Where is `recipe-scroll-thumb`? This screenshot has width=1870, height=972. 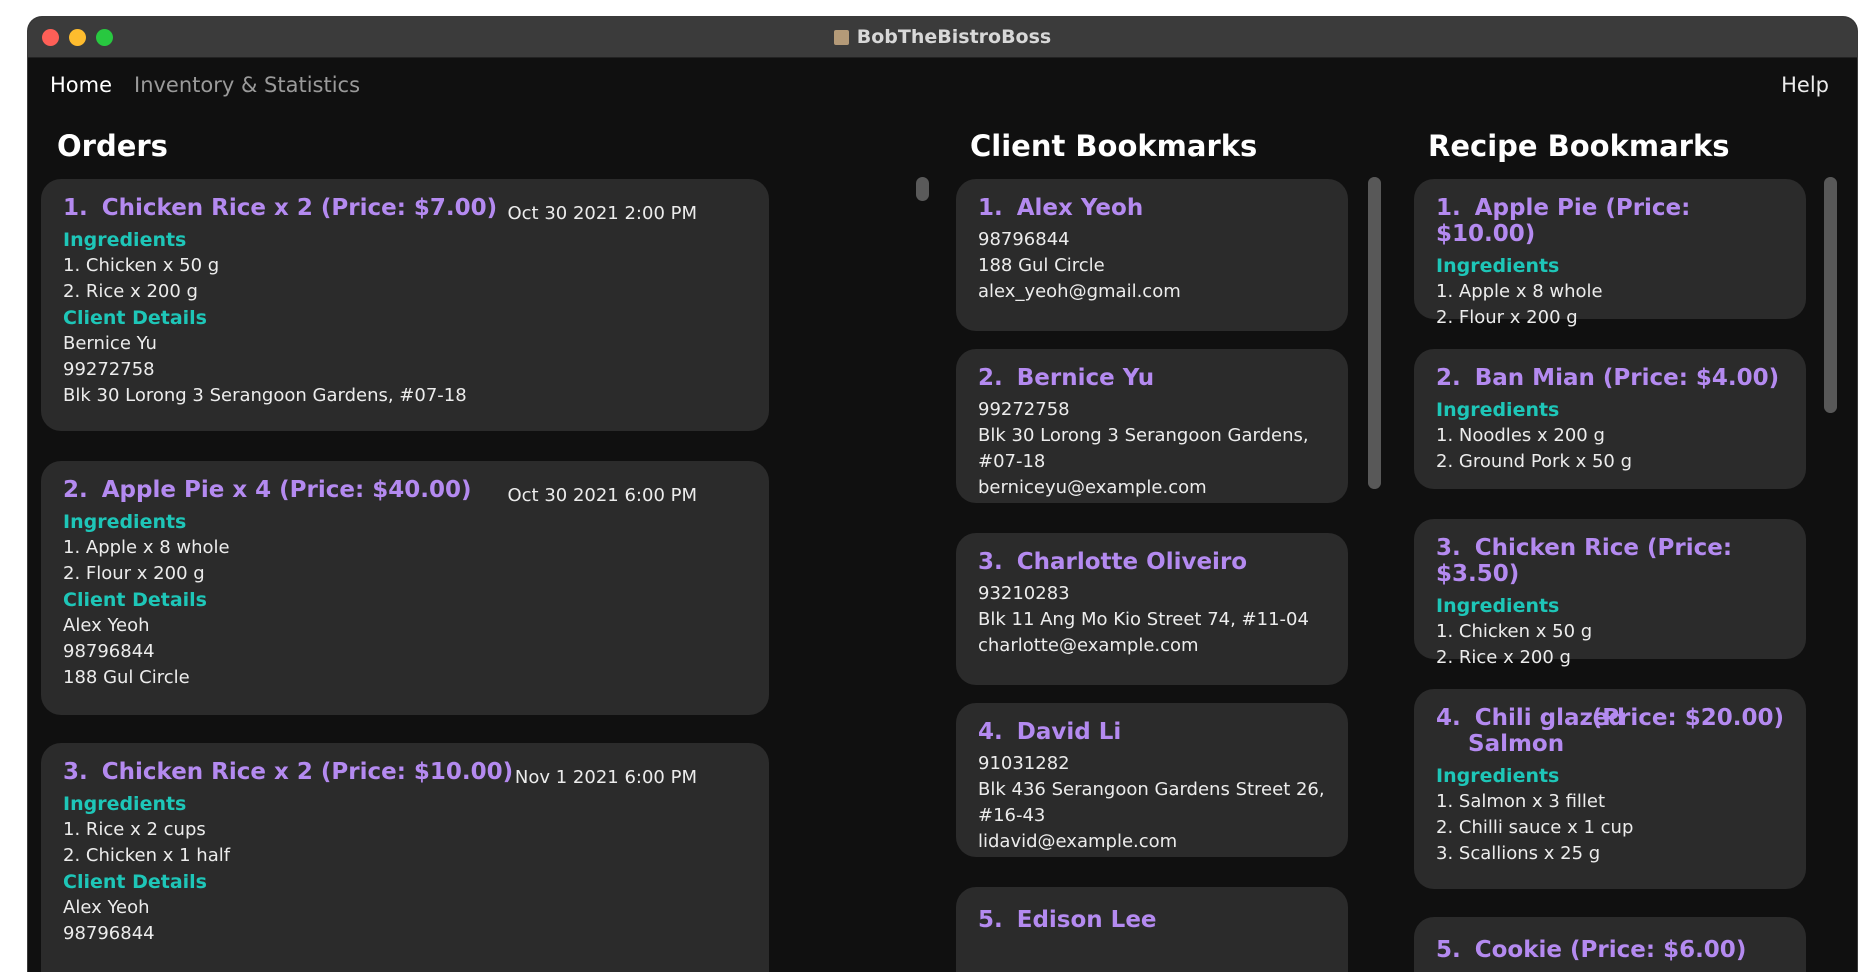
recipe-scroll-thumb is located at coordinates (1830, 295).